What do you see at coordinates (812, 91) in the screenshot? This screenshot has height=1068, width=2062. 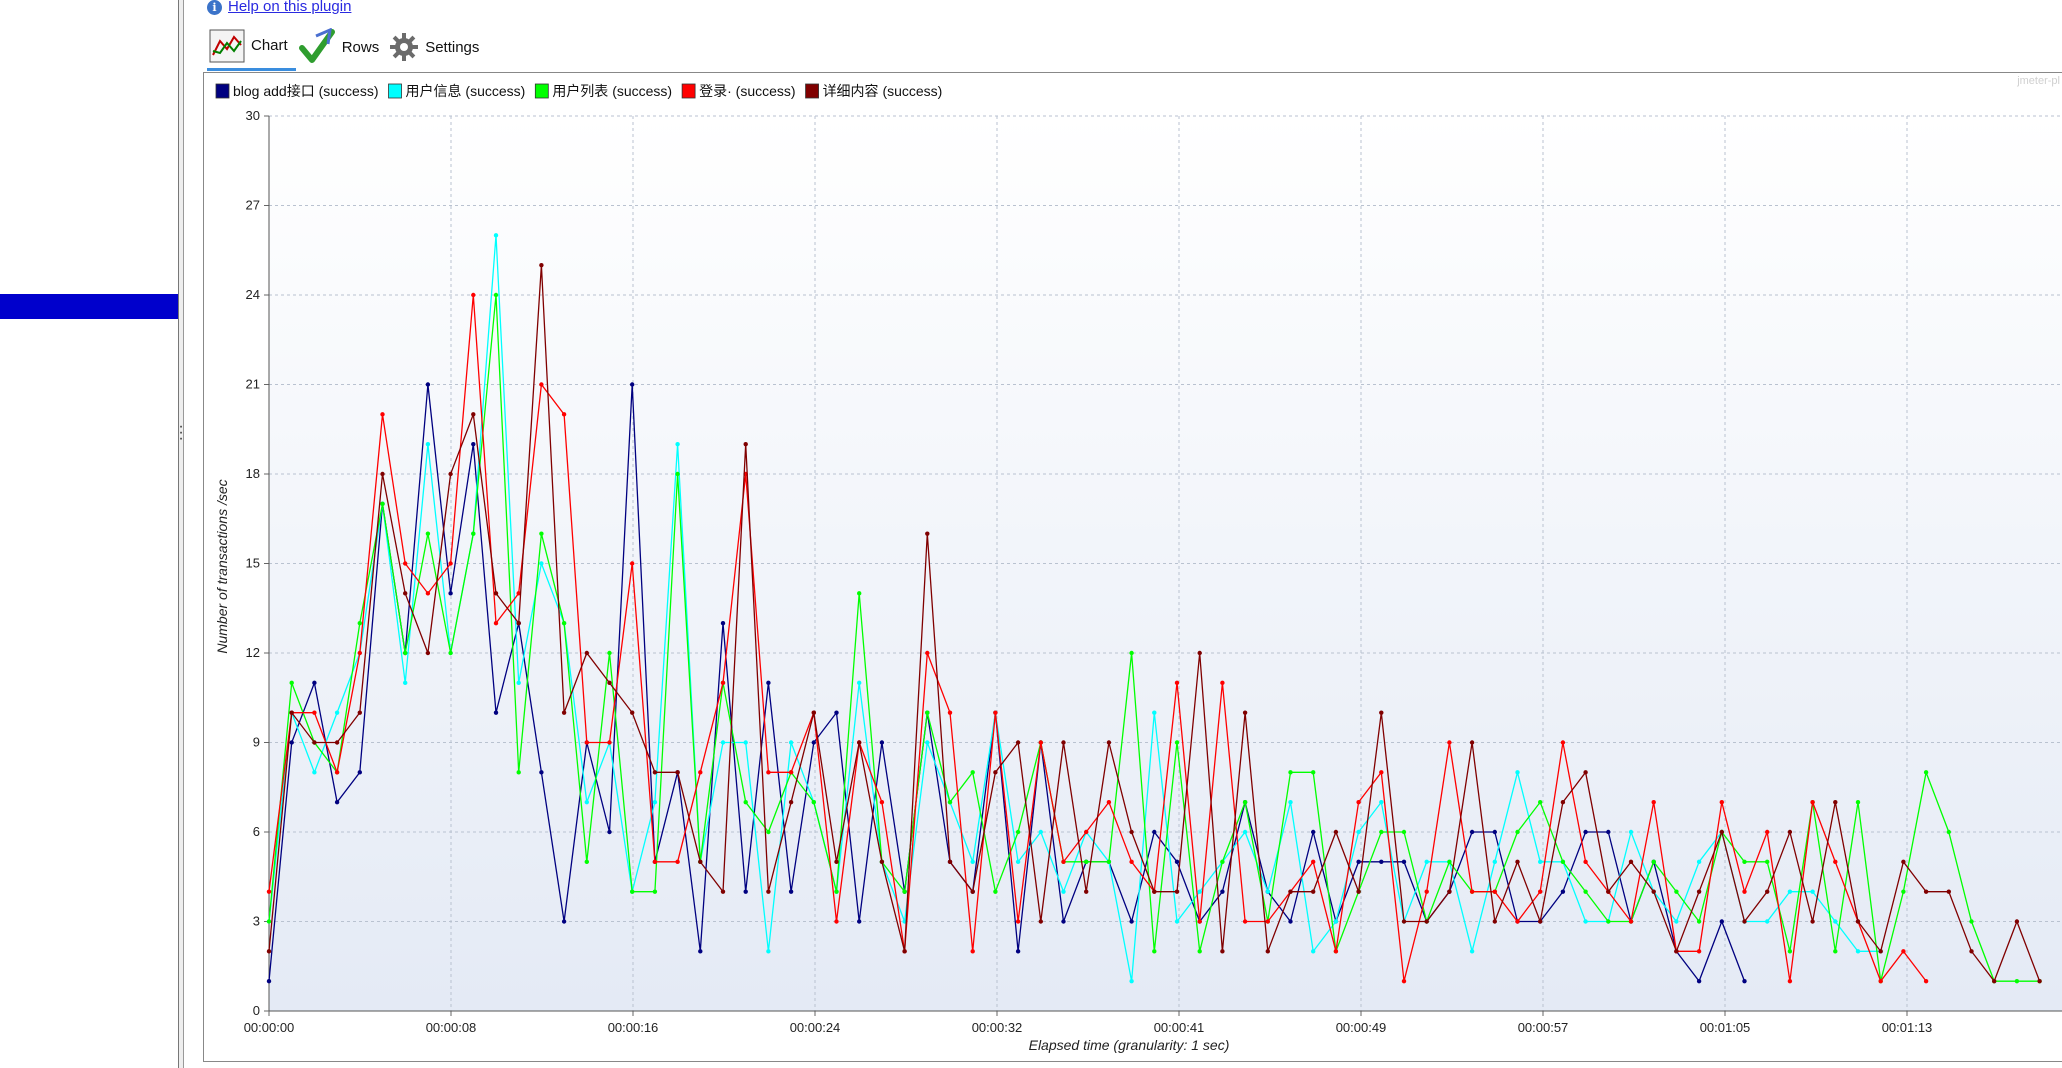 I see `legend-swatch` at bounding box center [812, 91].